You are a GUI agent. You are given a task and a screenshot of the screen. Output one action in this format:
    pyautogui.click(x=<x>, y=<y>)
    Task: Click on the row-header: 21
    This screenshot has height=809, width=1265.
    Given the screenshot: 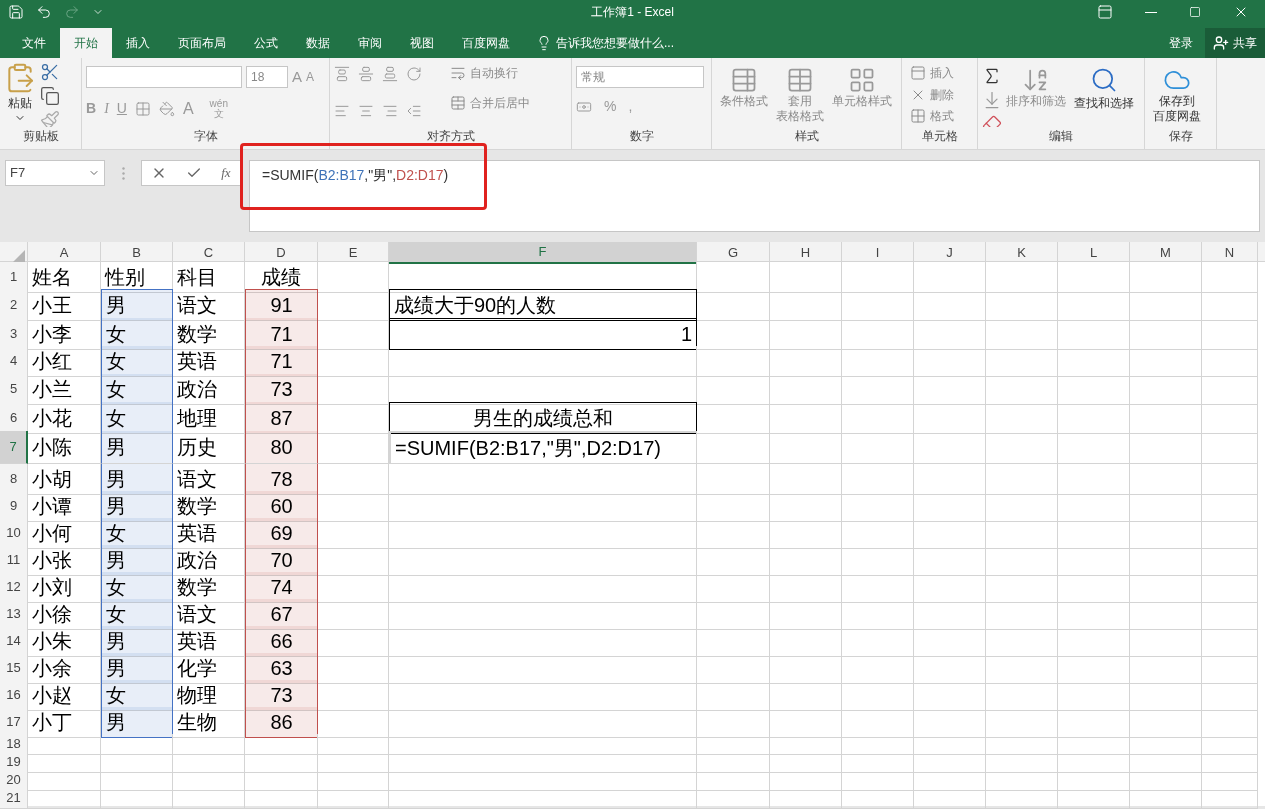 What is the action you would take?
    pyautogui.click(x=14, y=798)
    